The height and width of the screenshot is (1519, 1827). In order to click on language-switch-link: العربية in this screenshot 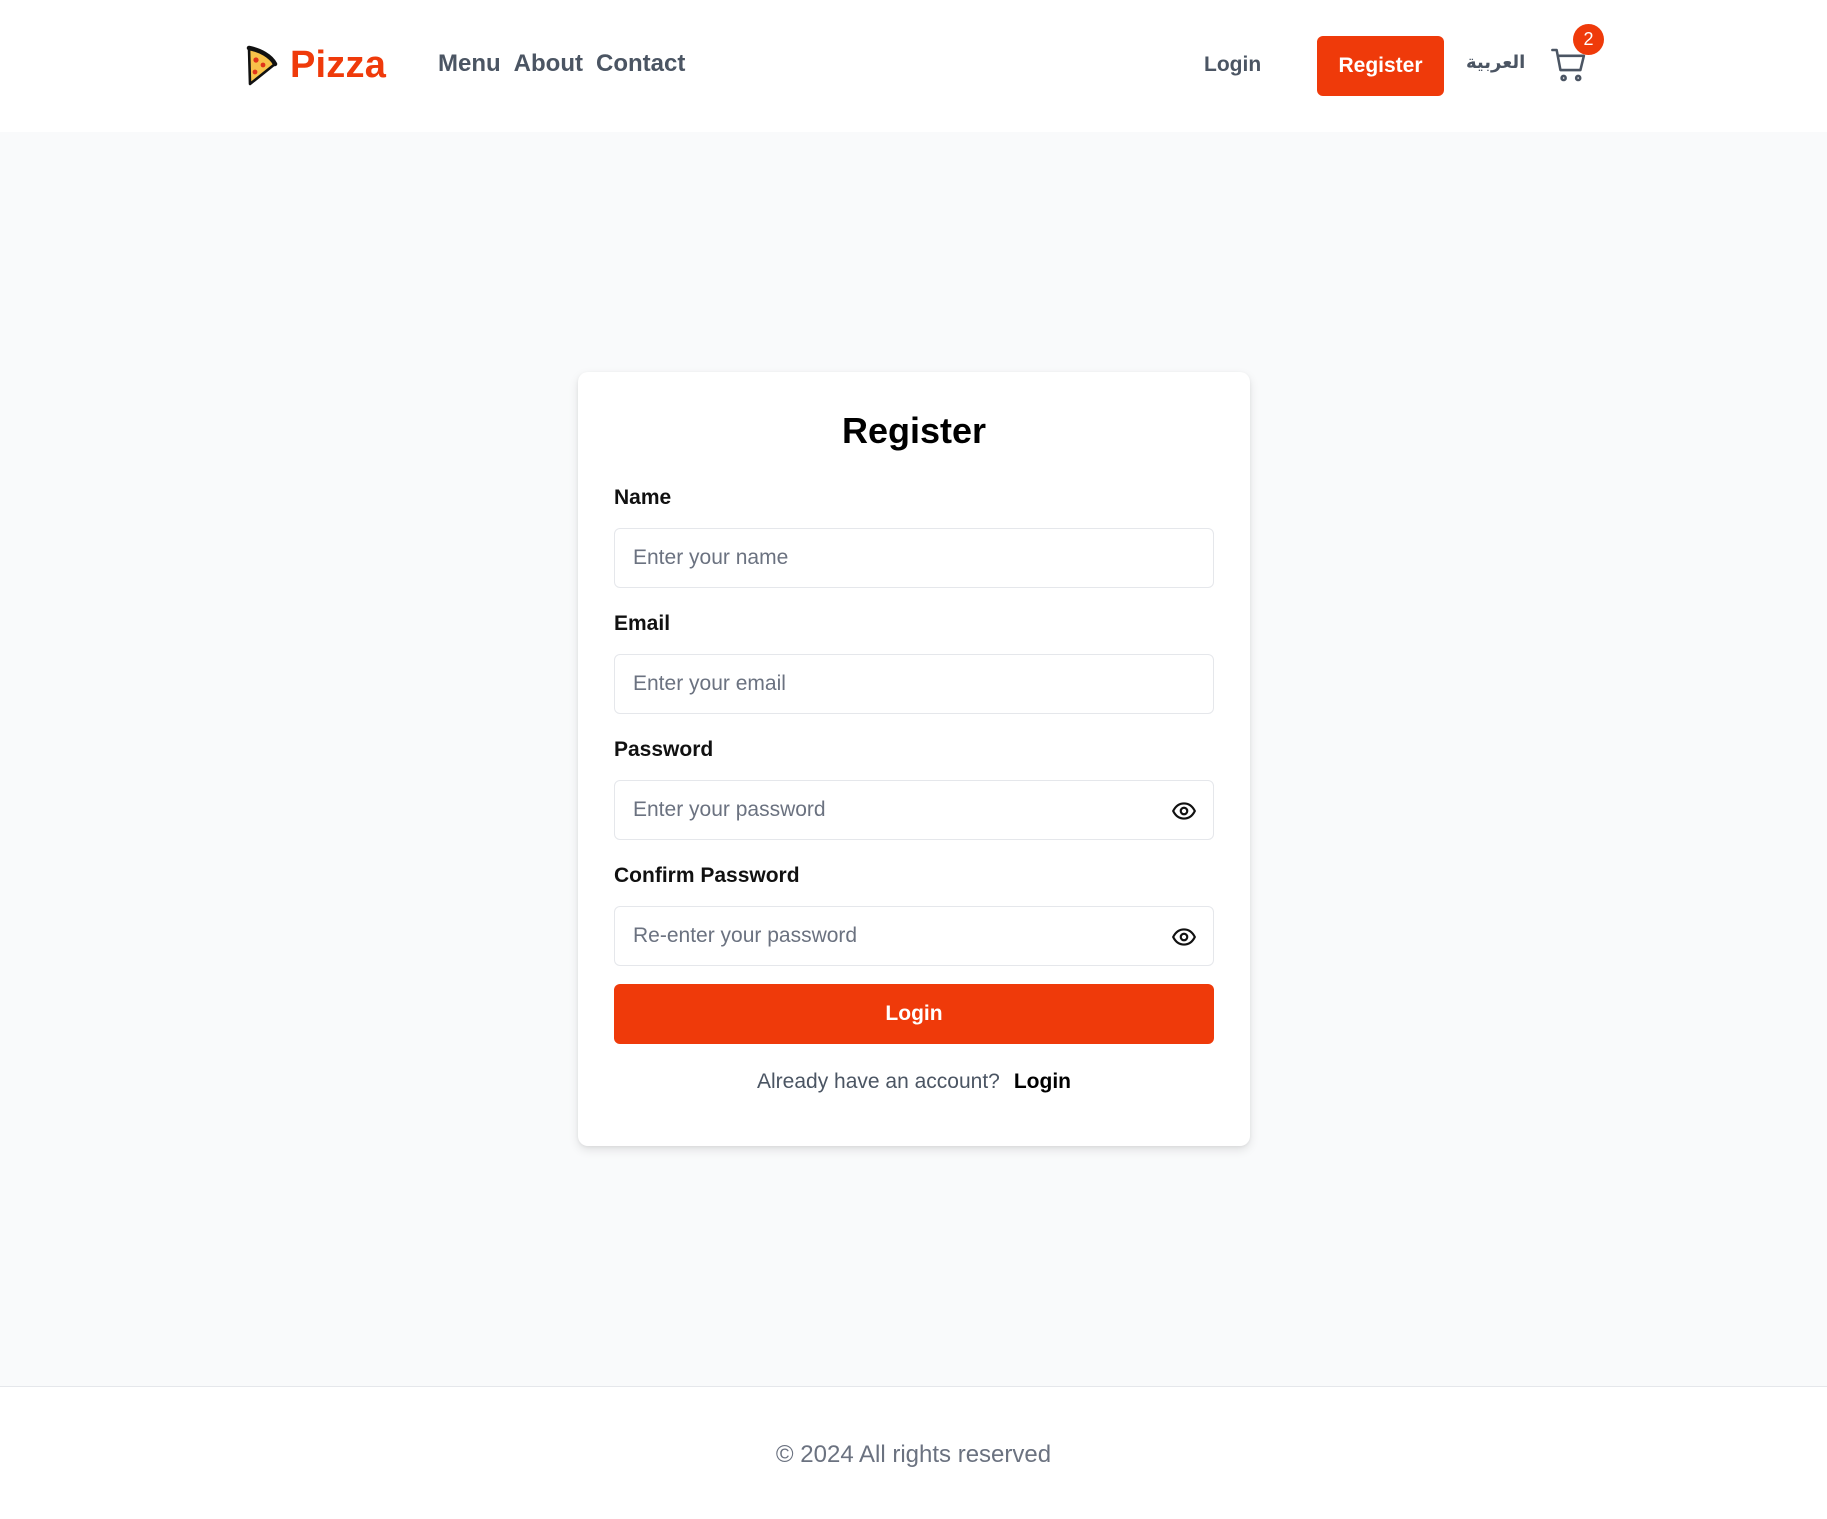, I will do `click(1495, 62)`.